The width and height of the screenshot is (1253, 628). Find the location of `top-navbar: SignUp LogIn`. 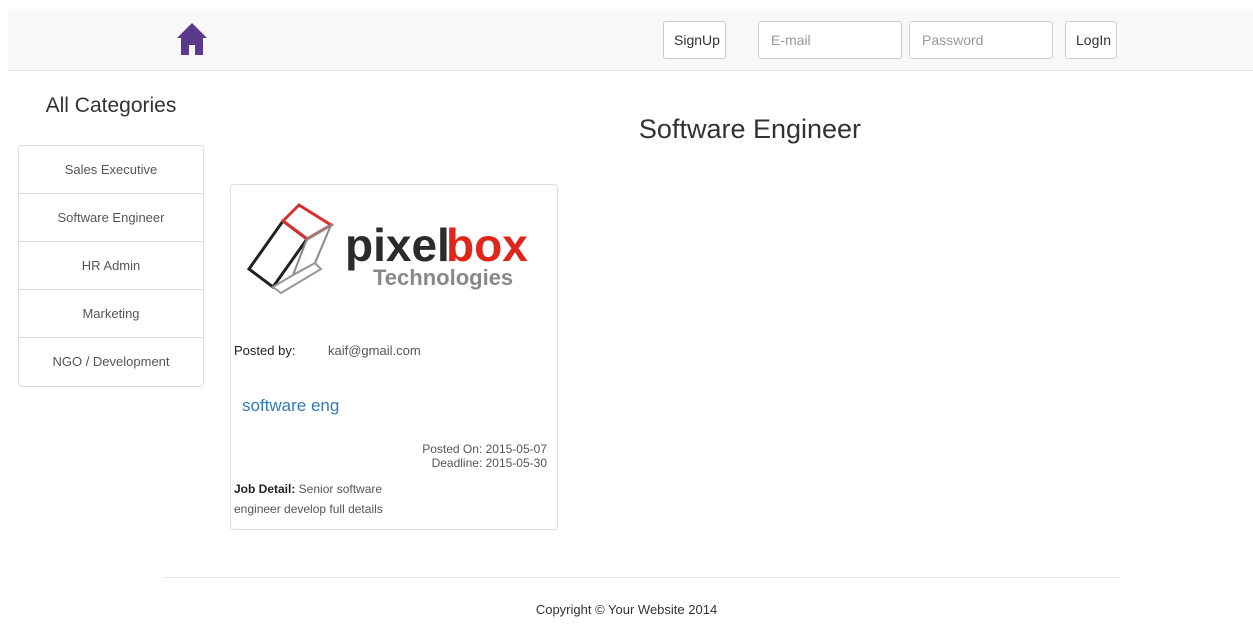

top-navbar: SignUp LogIn is located at coordinates (630, 40).